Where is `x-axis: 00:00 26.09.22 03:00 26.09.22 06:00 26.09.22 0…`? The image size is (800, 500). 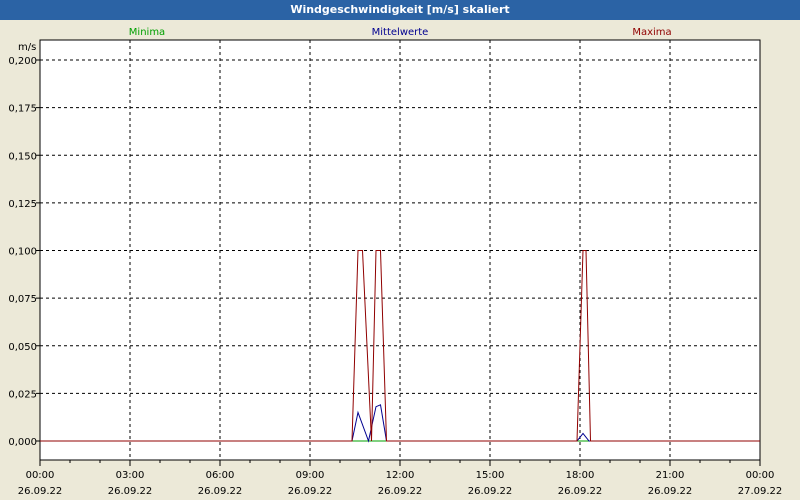
x-axis: 00:00 26.09.22 03:00 26.09.22 06:00 26.09.22 0… is located at coordinates (400, 478).